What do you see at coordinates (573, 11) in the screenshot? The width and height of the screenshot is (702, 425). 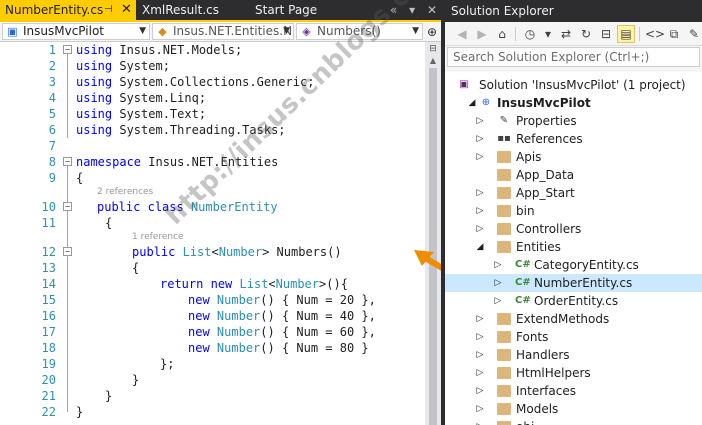 I see `panel-title: Solution Explorer` at bounding box center [573, 11].